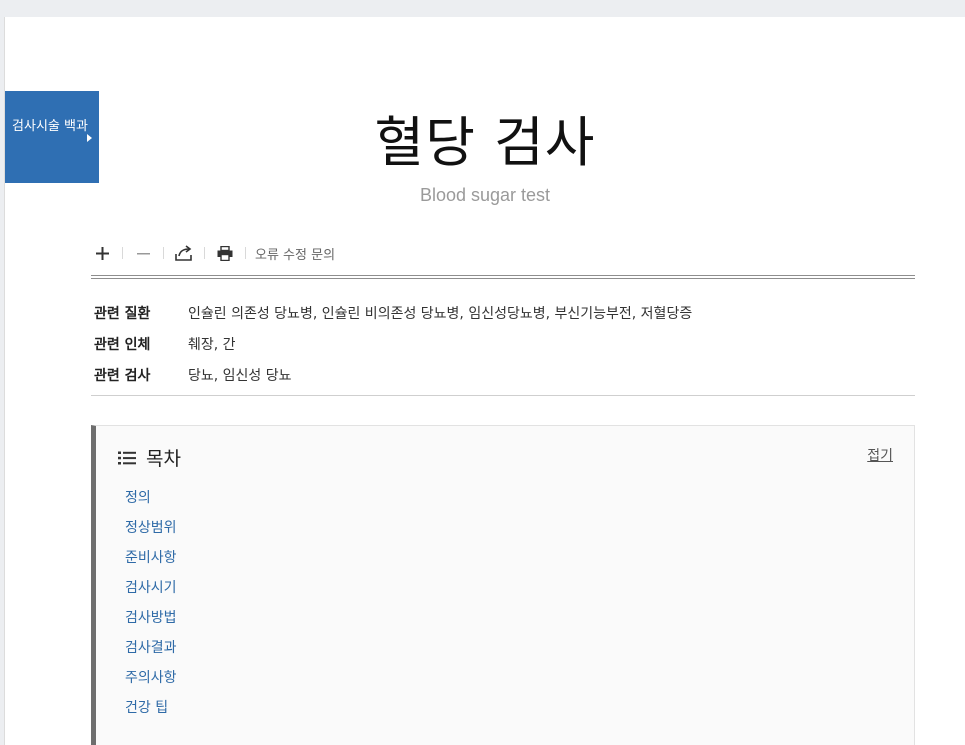 The image size is (965, 745). What do you see at coordinates (880, 455) in the screenshot?
I see `toc-collapse-link: 접기` at bounding box center [880, 455].